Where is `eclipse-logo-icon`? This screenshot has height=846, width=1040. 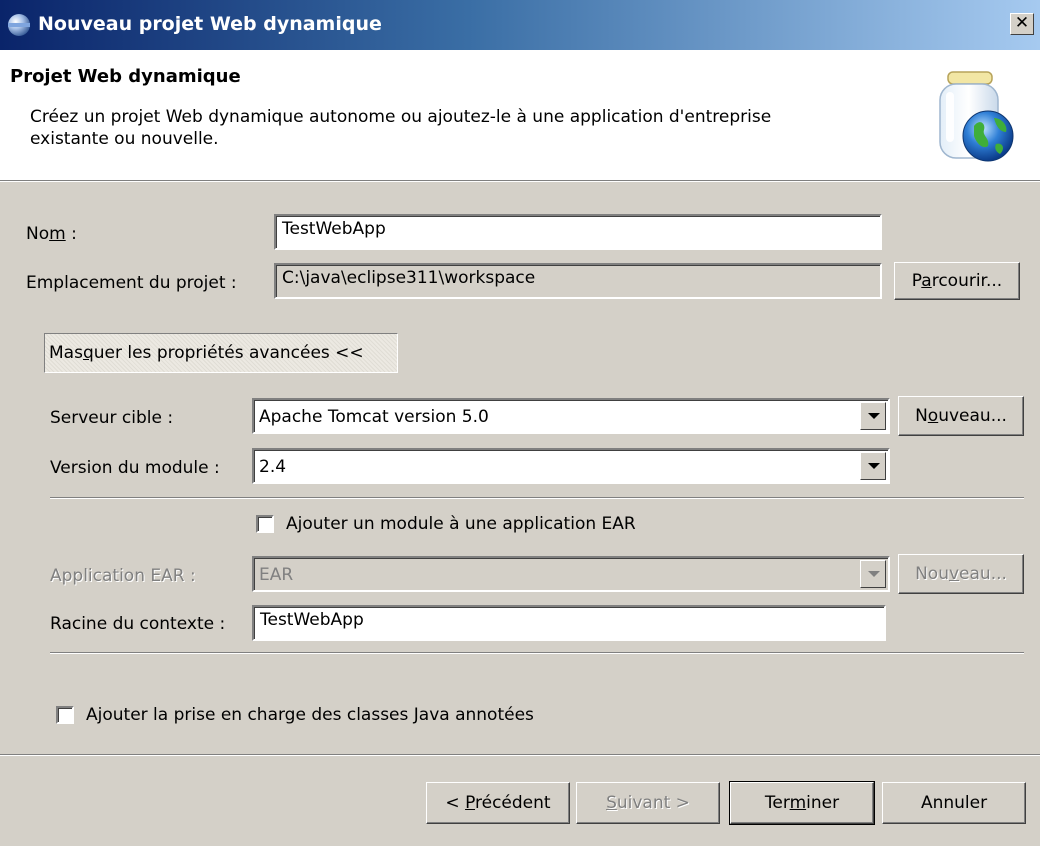 eclipse-logo-icon is located at coordinates (19, 25).